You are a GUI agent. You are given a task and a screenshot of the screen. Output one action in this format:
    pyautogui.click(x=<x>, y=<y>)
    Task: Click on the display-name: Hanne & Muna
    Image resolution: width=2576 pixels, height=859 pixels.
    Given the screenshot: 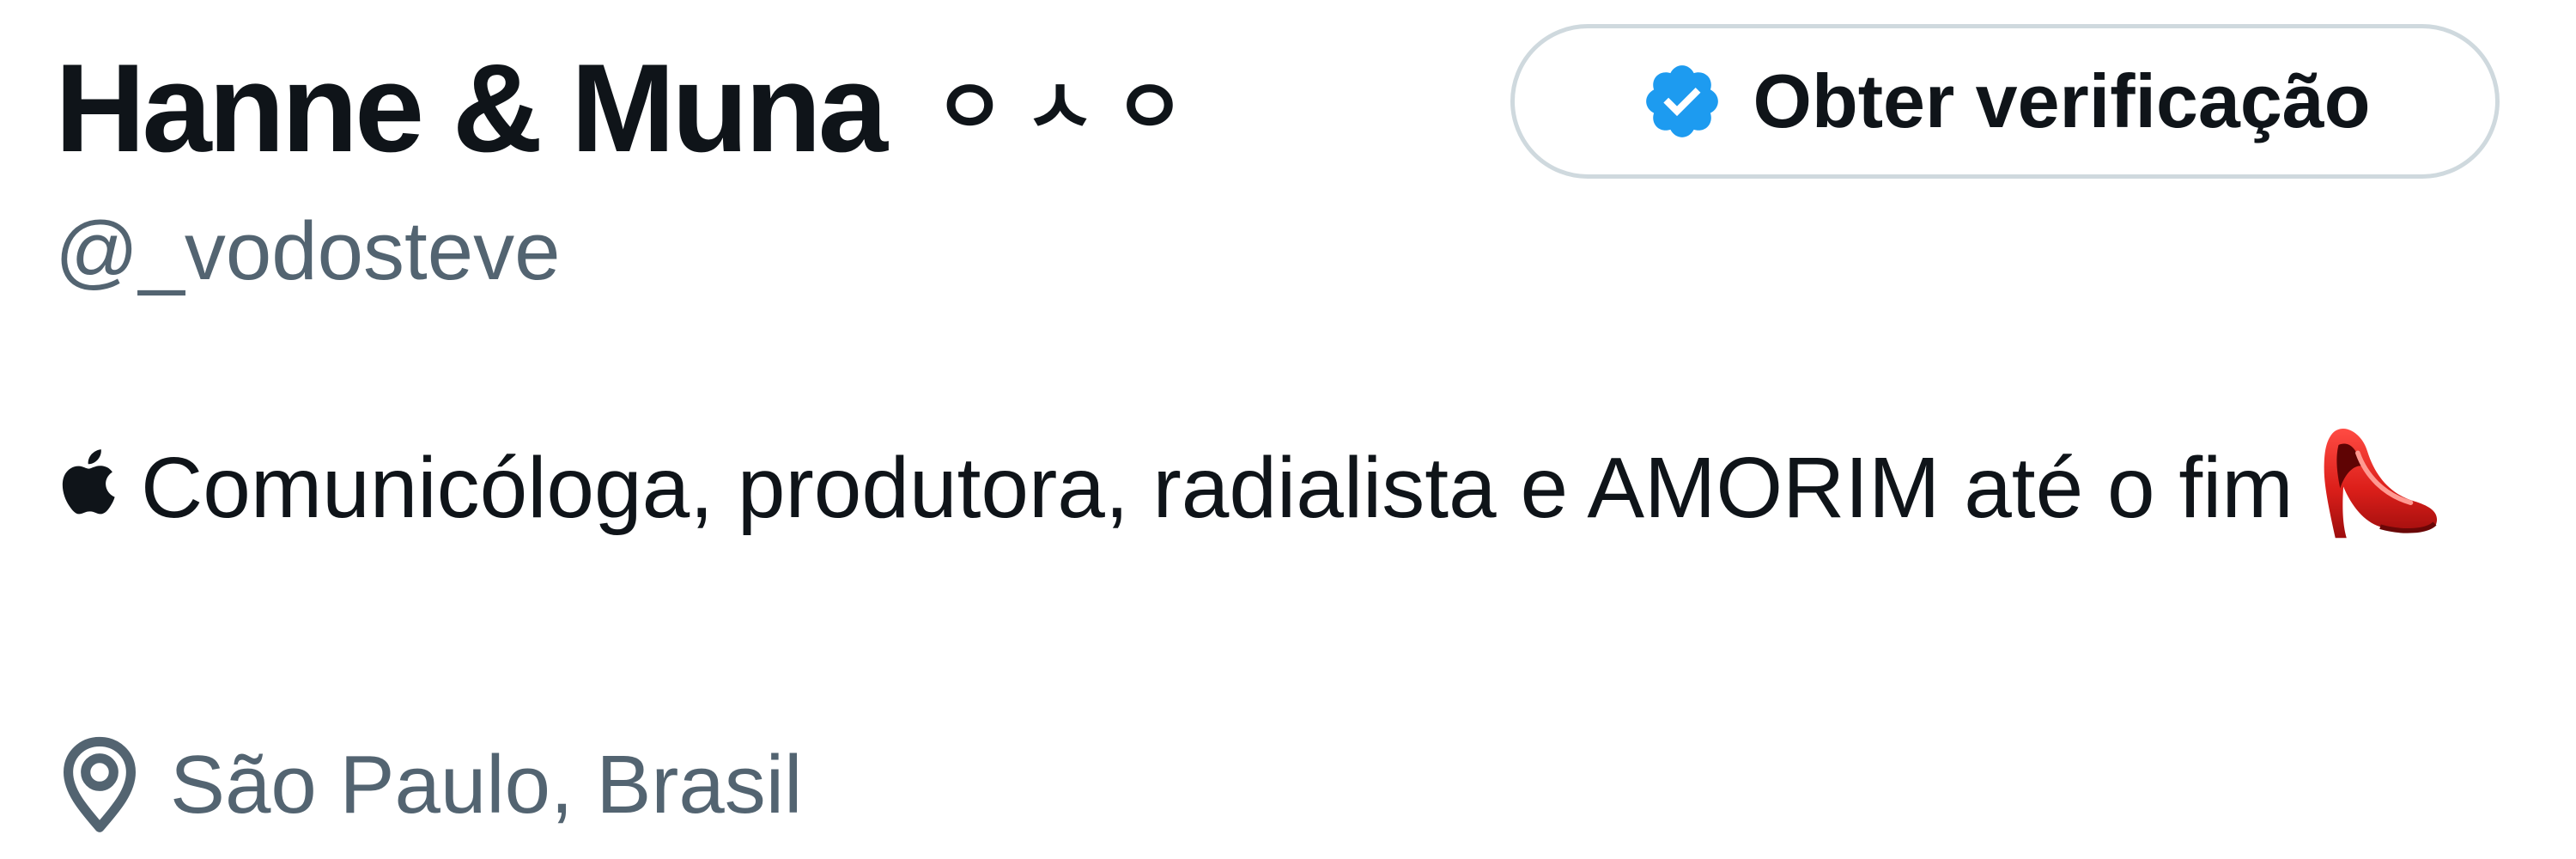 What is the action you would take?
    pyautogui.click(x=472, y=108)
    